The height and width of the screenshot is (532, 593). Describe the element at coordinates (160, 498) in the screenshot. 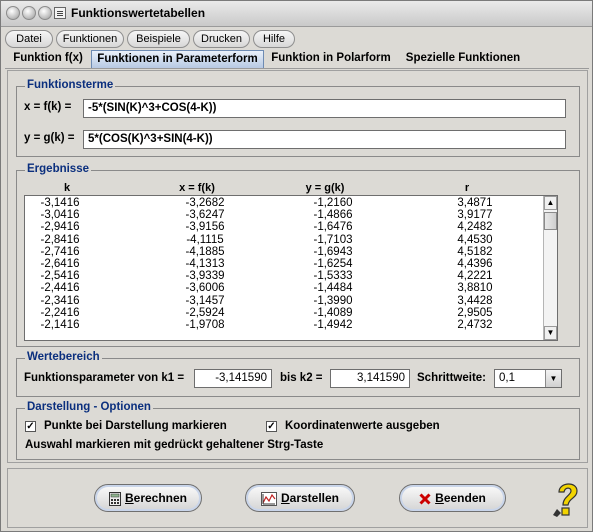

I see `berechnen-label: erechnen` at that location.